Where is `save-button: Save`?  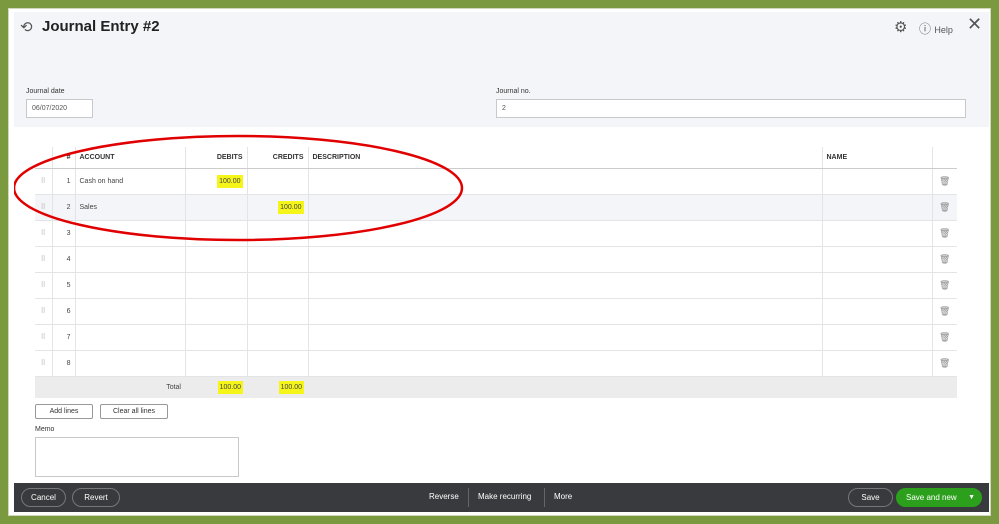 save-button: Save is located at coordinates (870, 497).